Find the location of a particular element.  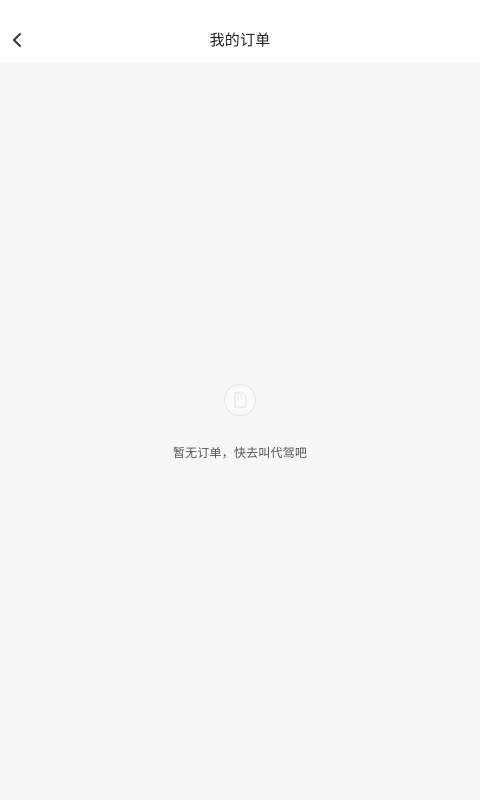

top-navigation-bar: 我的订单 is located at coordinates (240, 31).